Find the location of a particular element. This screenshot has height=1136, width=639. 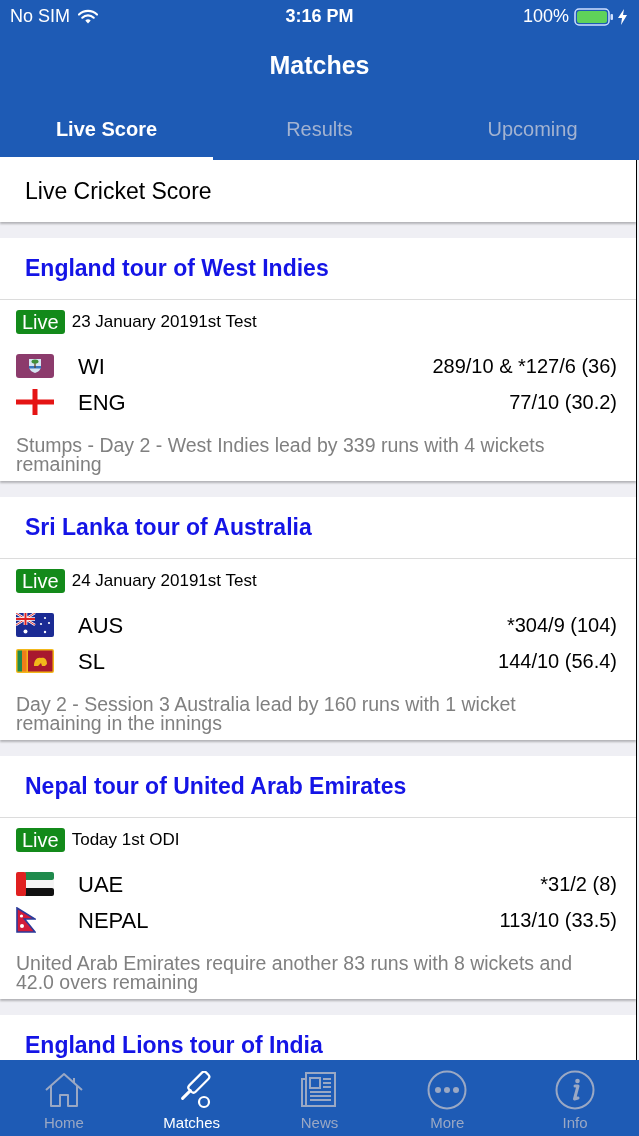

series-title: England Lions tour of India is located at coordinates (174, 1044).